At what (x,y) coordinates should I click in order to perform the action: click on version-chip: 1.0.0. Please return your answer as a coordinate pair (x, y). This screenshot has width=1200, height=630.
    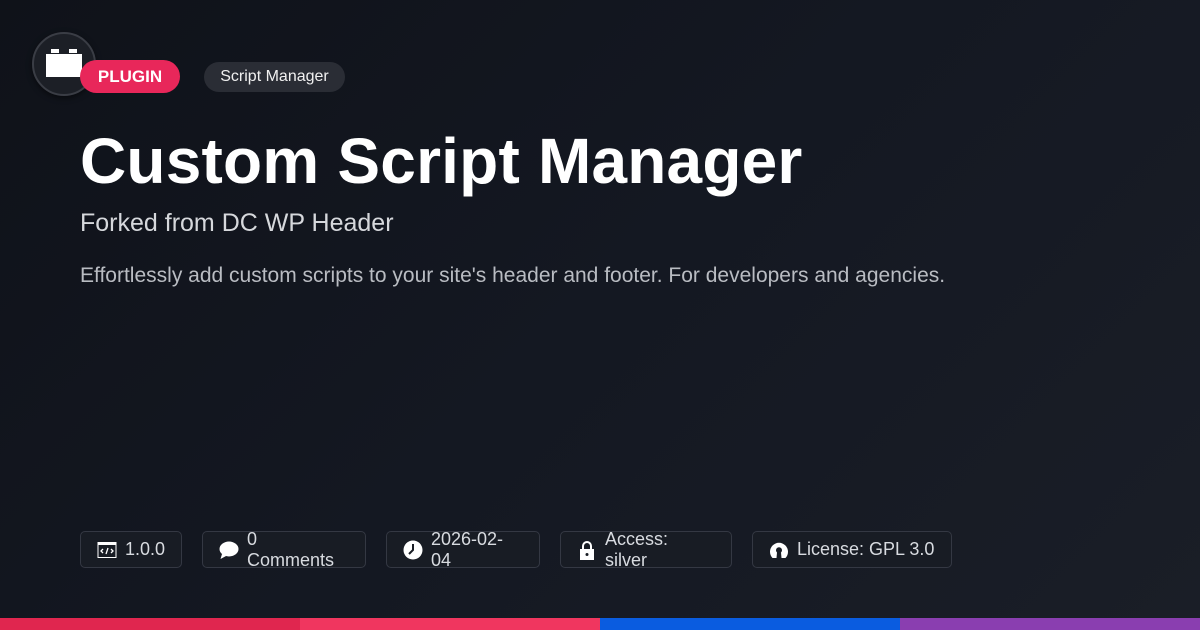
    Looking at the image, I should click on (131, 549).